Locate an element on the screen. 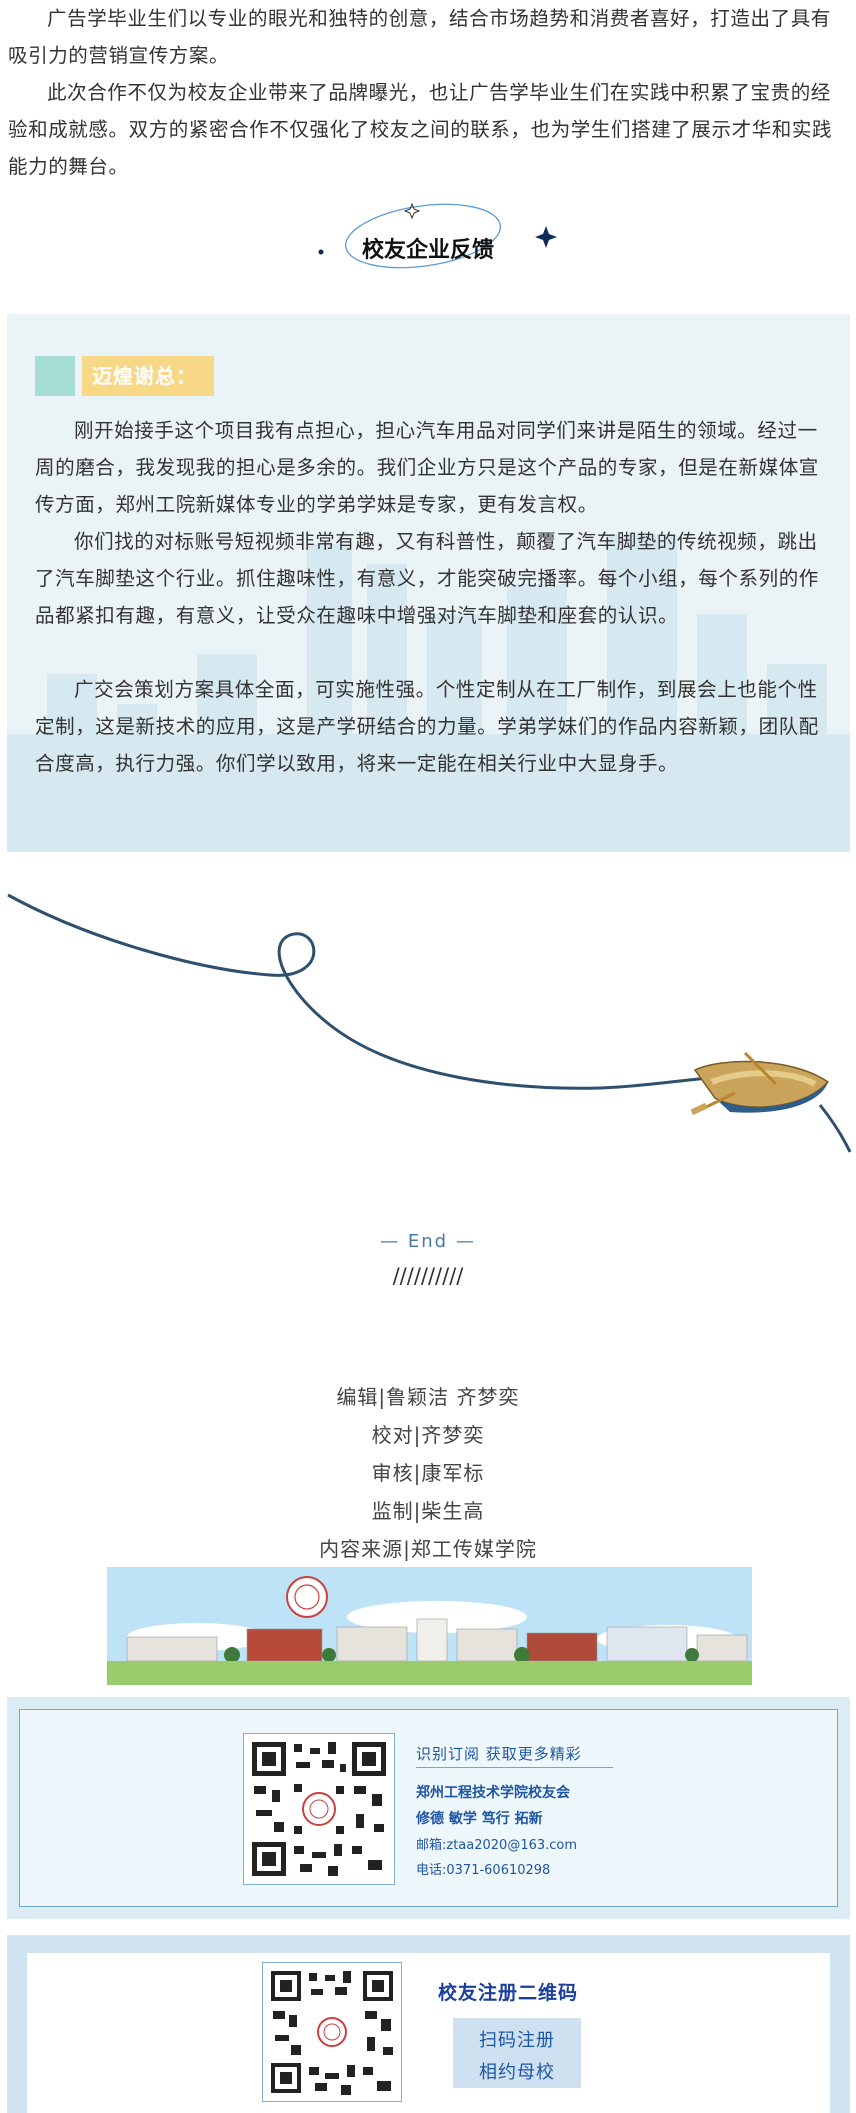  rope-line is located at coordinates (364, 991).